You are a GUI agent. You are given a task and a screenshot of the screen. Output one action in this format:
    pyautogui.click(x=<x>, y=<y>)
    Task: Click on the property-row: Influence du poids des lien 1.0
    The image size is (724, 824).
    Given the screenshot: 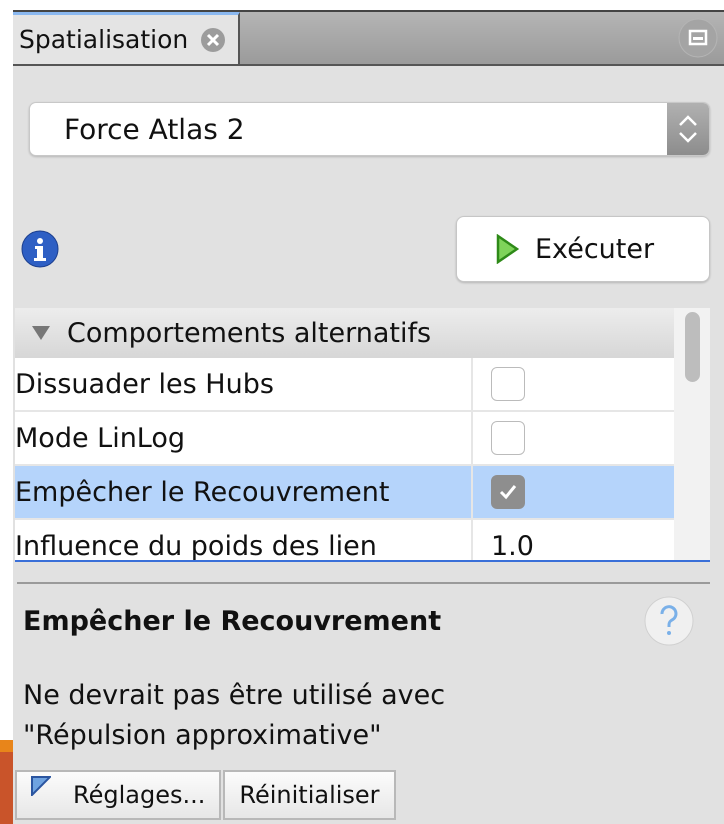 What is the action you would take?
    pyautogui.click(x=344, y=540)
    